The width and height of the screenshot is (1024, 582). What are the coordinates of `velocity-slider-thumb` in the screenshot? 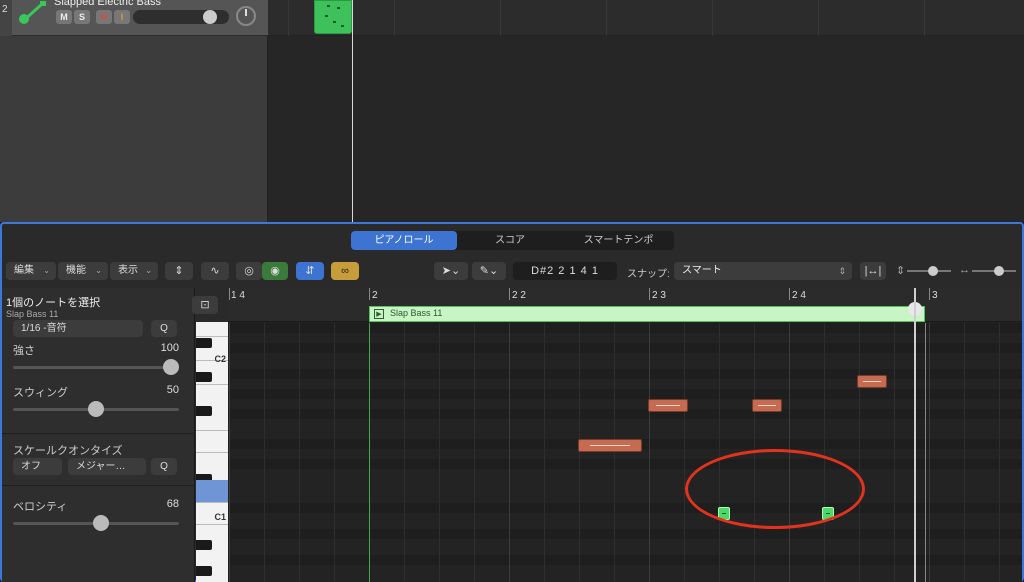 It's located at (100, 523).